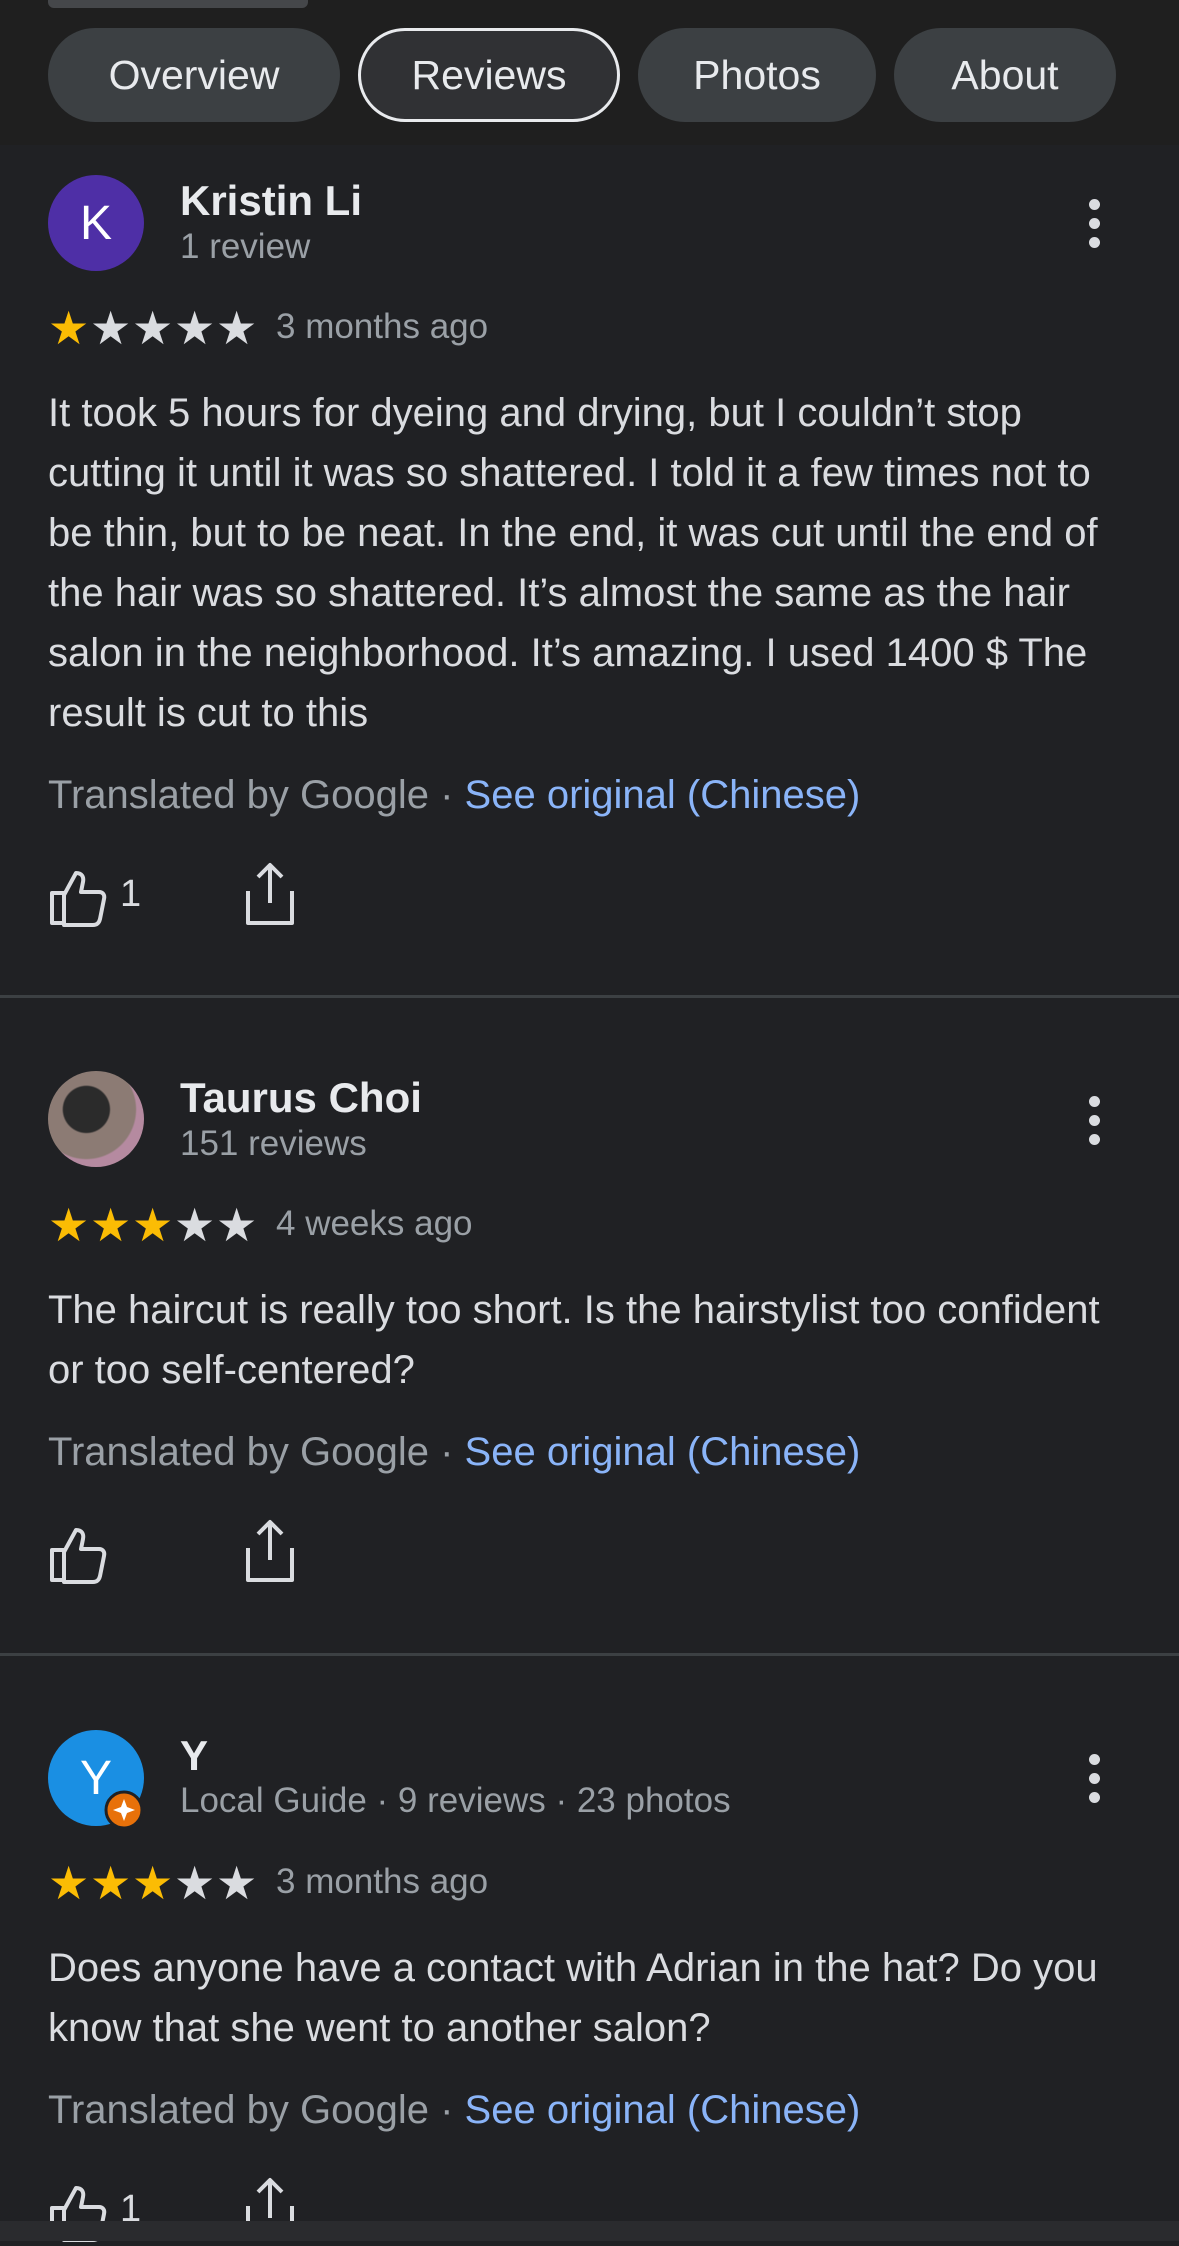 The image size is (1179, 2246). Describe the element at coordinates (194, 1756) in the screenshot. I see `reviewer-name: Y` at that location.